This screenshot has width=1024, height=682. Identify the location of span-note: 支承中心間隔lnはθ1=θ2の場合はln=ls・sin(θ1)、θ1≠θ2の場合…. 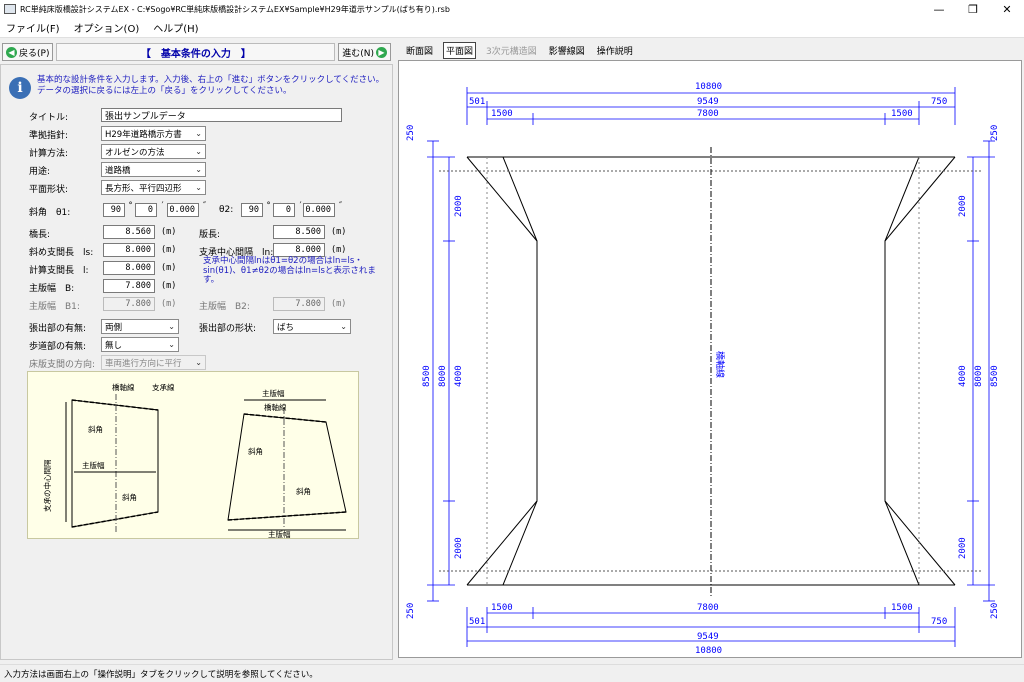
(289, 270).